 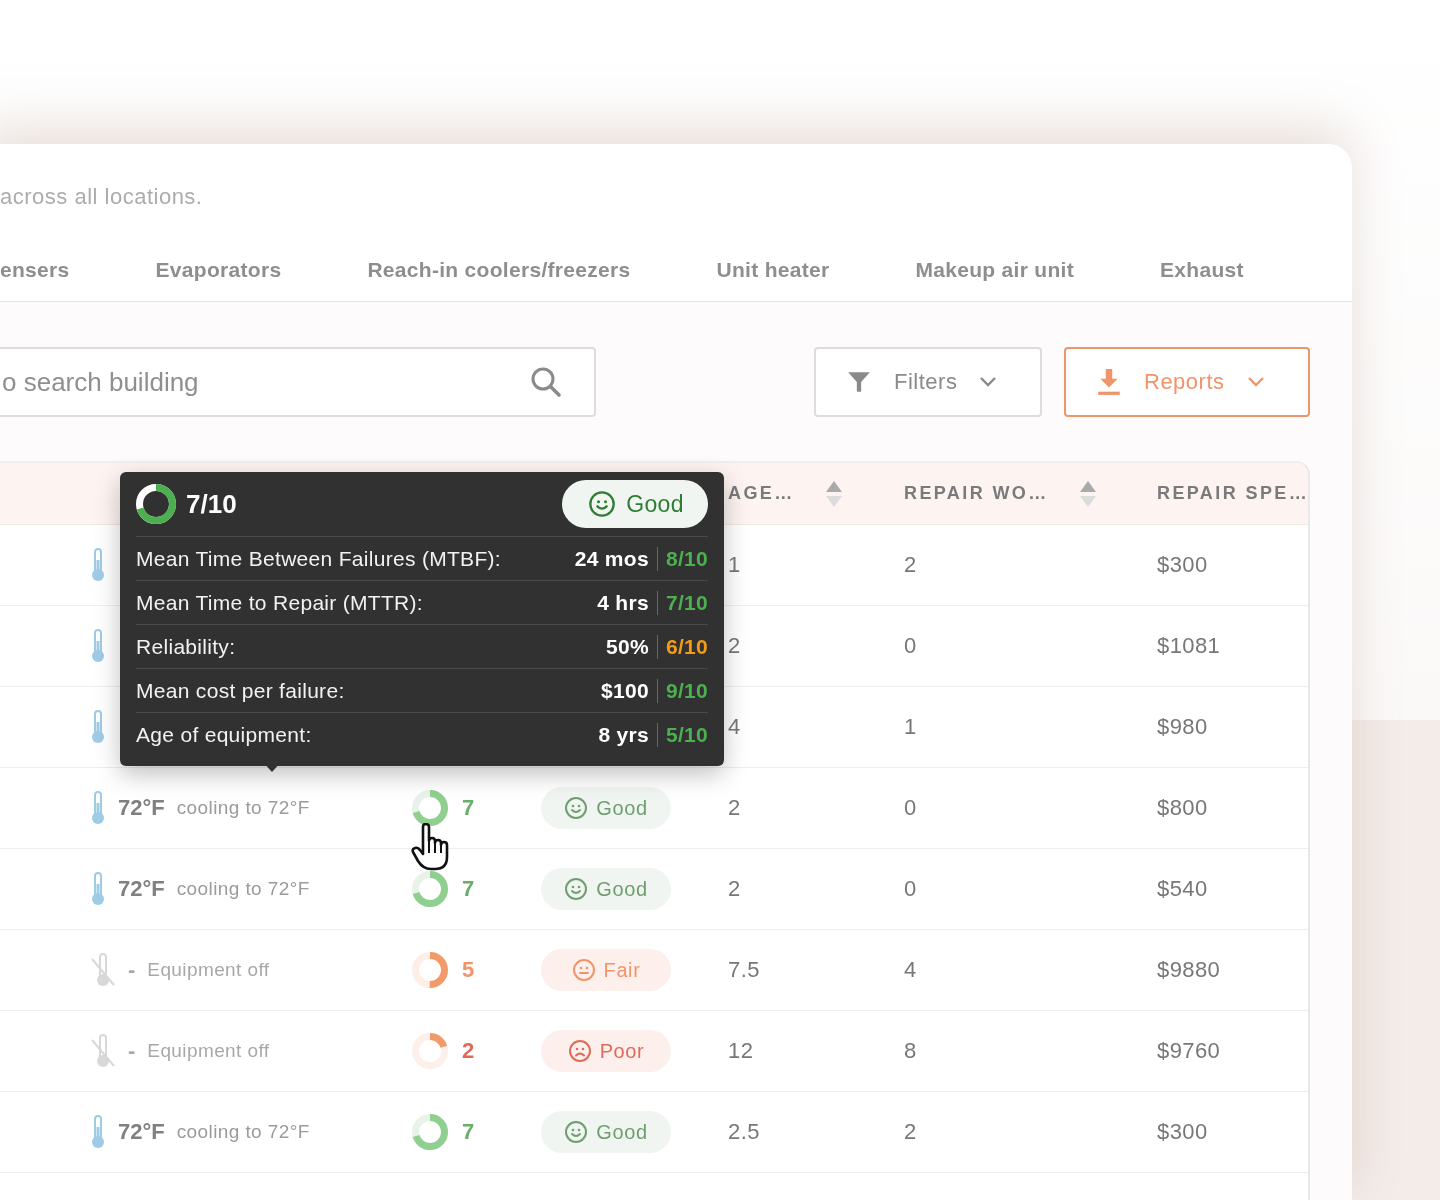 I want to click on metric-value: 8 yrs, so click(x=628, y=734).